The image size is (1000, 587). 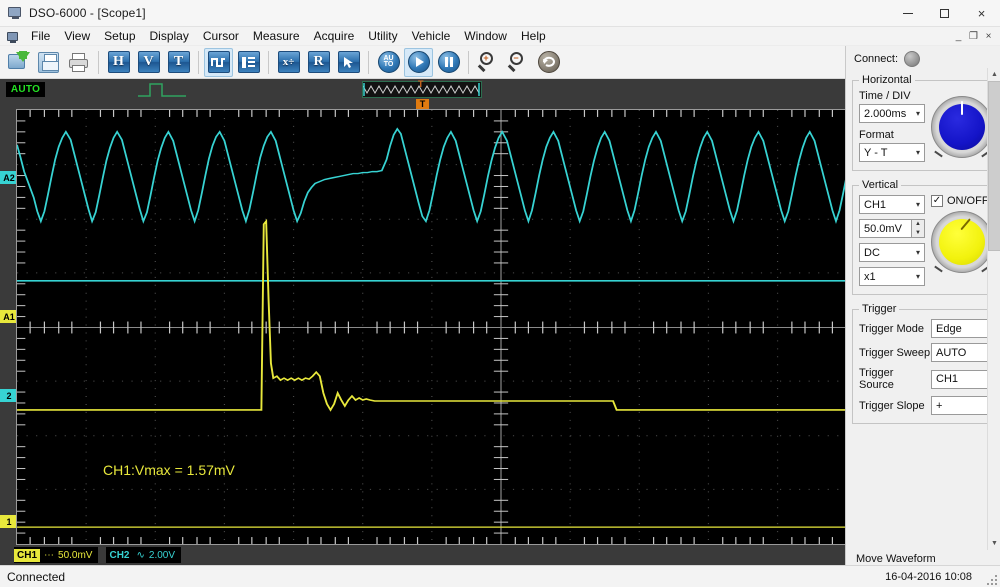 I want to click on download-icon, so click(x=18, y=62).